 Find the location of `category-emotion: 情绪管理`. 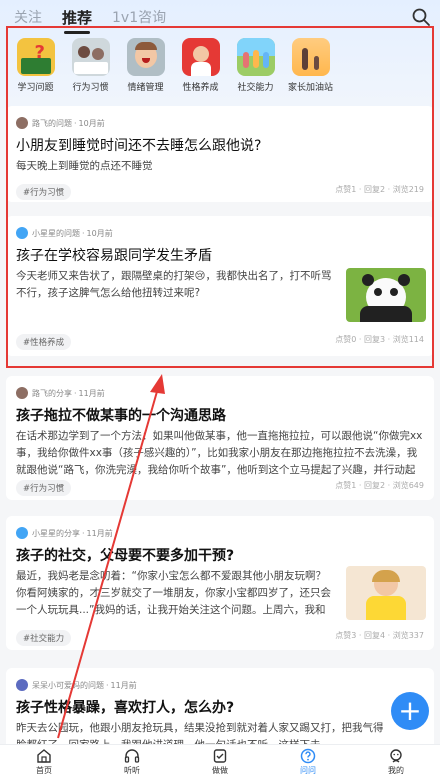

category-emotion: 情绪管理 is located at coordinates (145, 69).